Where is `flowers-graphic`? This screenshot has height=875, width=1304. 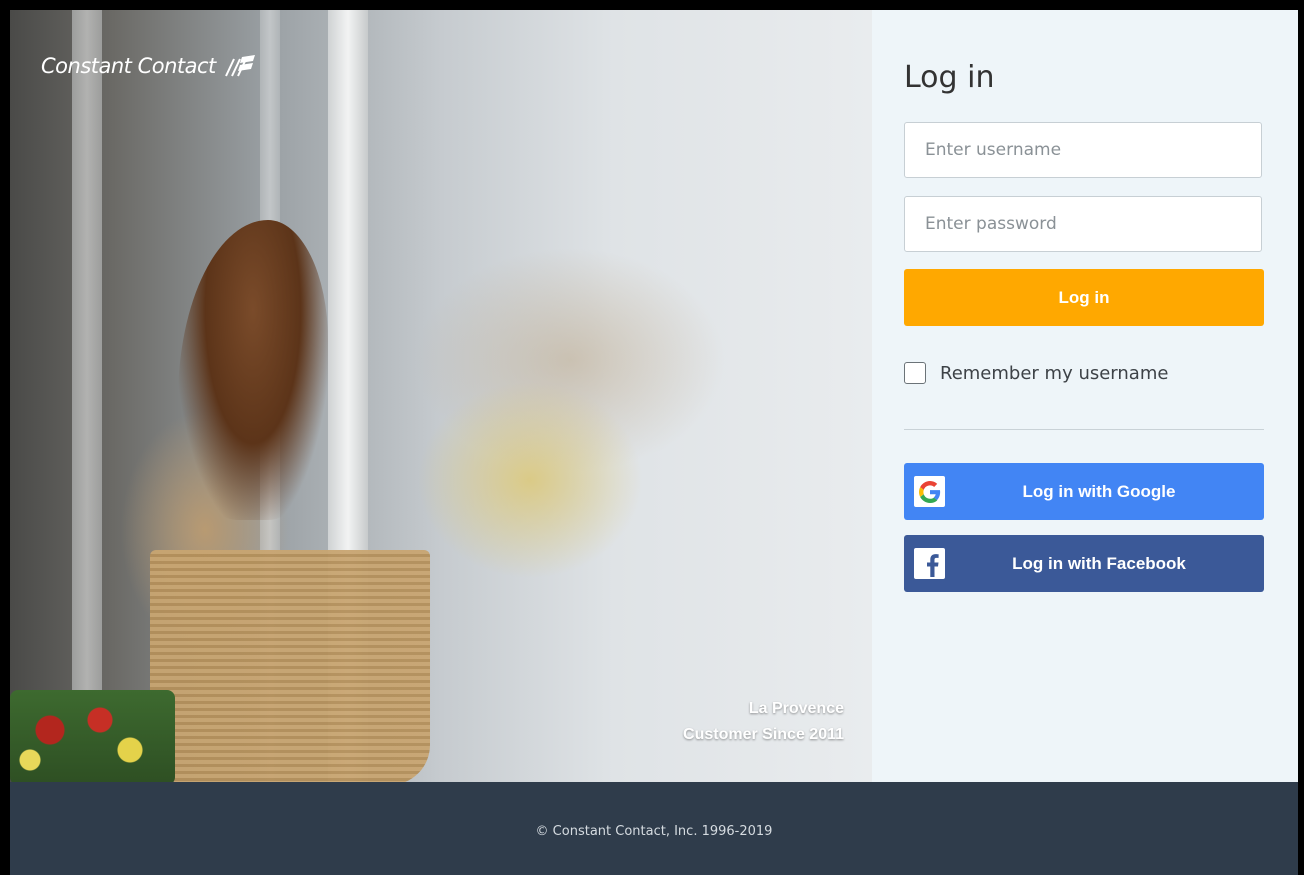 flowers-graphic is located at coordinates (92, 736).